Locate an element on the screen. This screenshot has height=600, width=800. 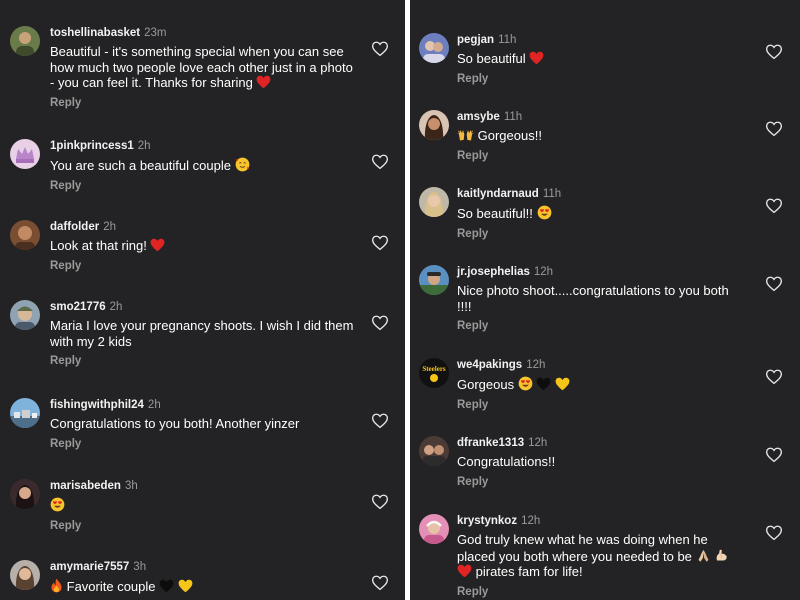
comment-text: You are such a beautiful couple is located at coordinates (140, 165).